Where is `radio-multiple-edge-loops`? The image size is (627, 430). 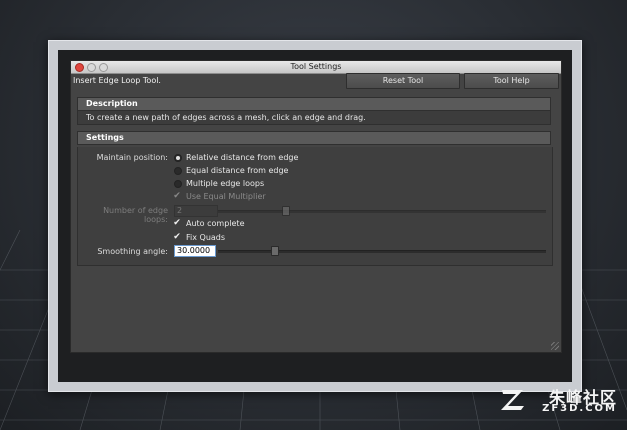 radio-multiple-edge-loops is located at coordinates (178, 184).